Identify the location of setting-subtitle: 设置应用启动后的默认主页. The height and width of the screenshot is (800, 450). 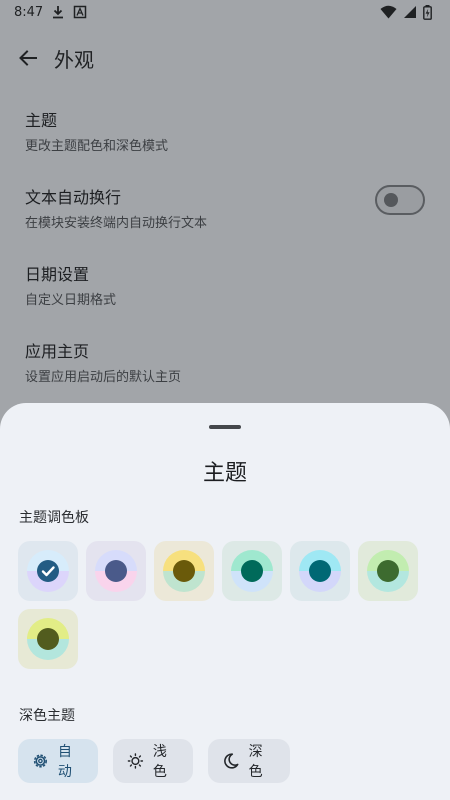
(103, 377).